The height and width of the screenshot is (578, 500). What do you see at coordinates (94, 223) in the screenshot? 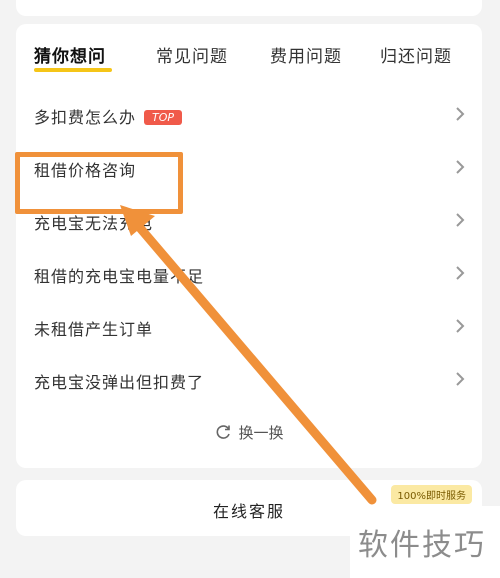
I see `question-label: 充电宝无法充电` at bounding box center [94, 223].